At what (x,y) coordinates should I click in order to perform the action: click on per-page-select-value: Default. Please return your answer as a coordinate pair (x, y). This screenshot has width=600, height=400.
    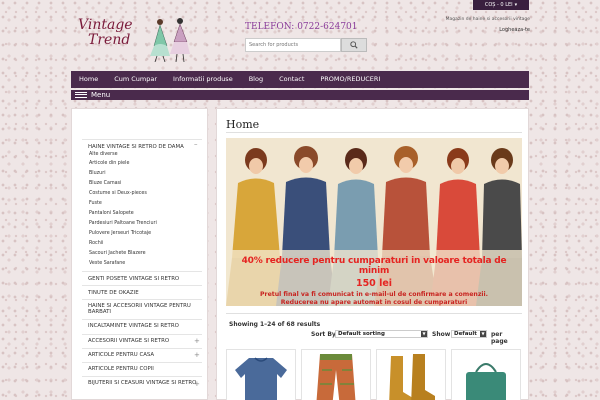
    Looking at the image, I should click on (465, 334).